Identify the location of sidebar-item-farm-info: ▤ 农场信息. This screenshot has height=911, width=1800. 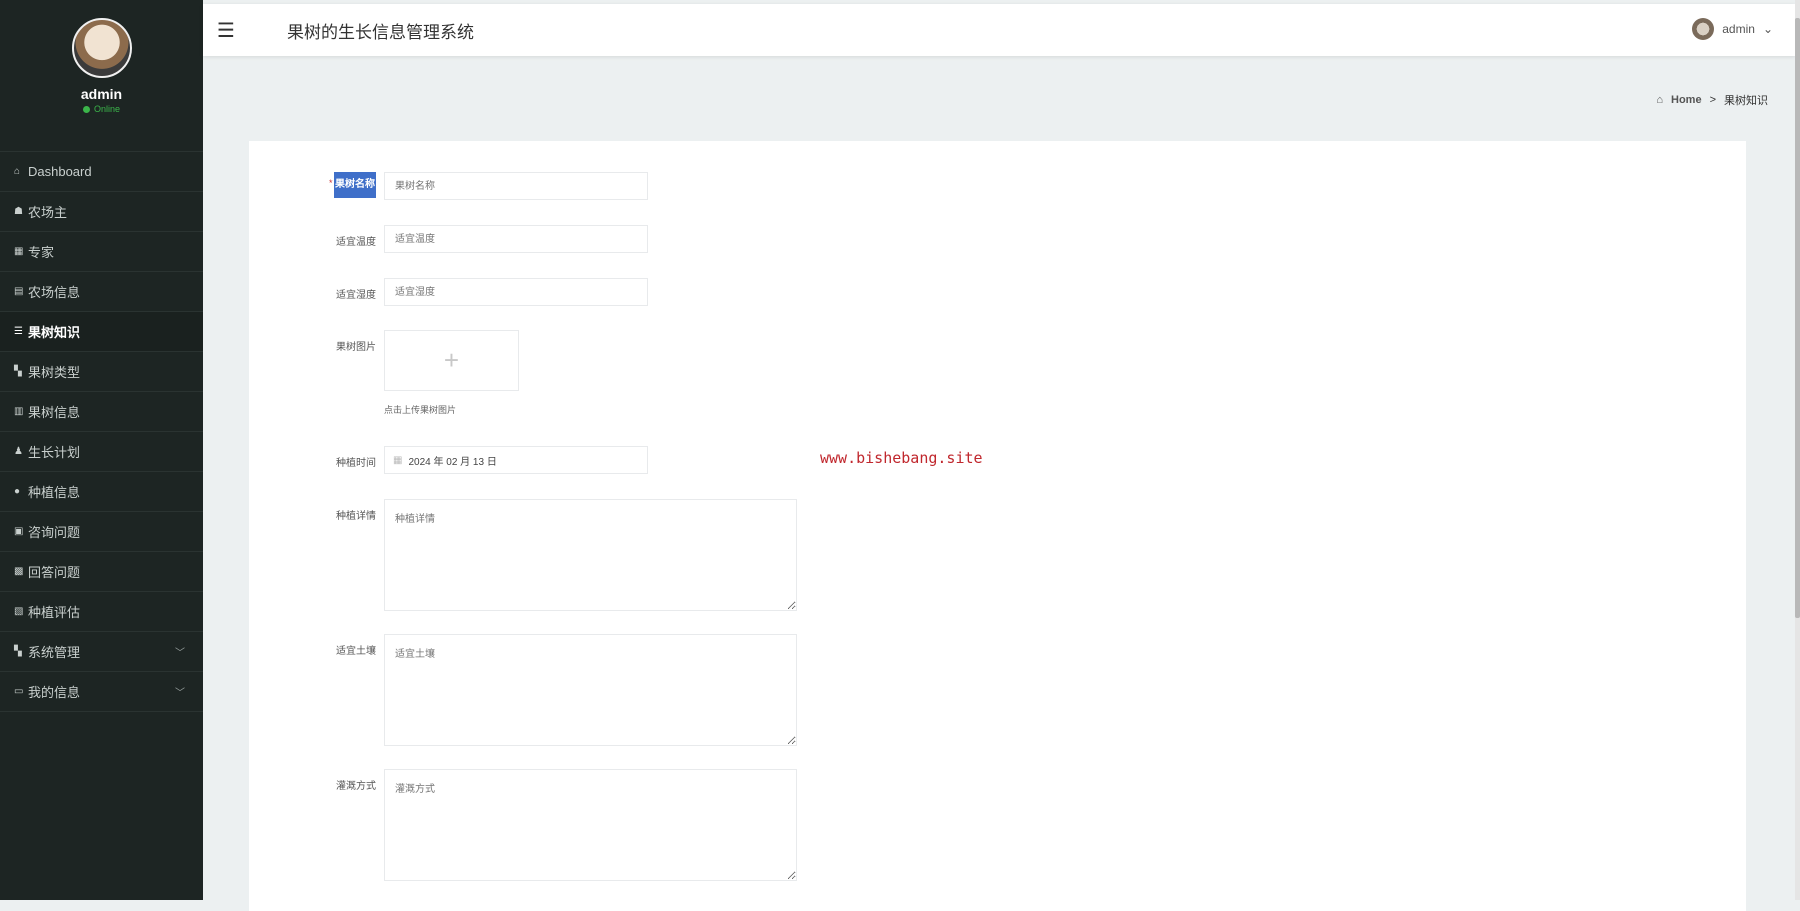
(101, 292).